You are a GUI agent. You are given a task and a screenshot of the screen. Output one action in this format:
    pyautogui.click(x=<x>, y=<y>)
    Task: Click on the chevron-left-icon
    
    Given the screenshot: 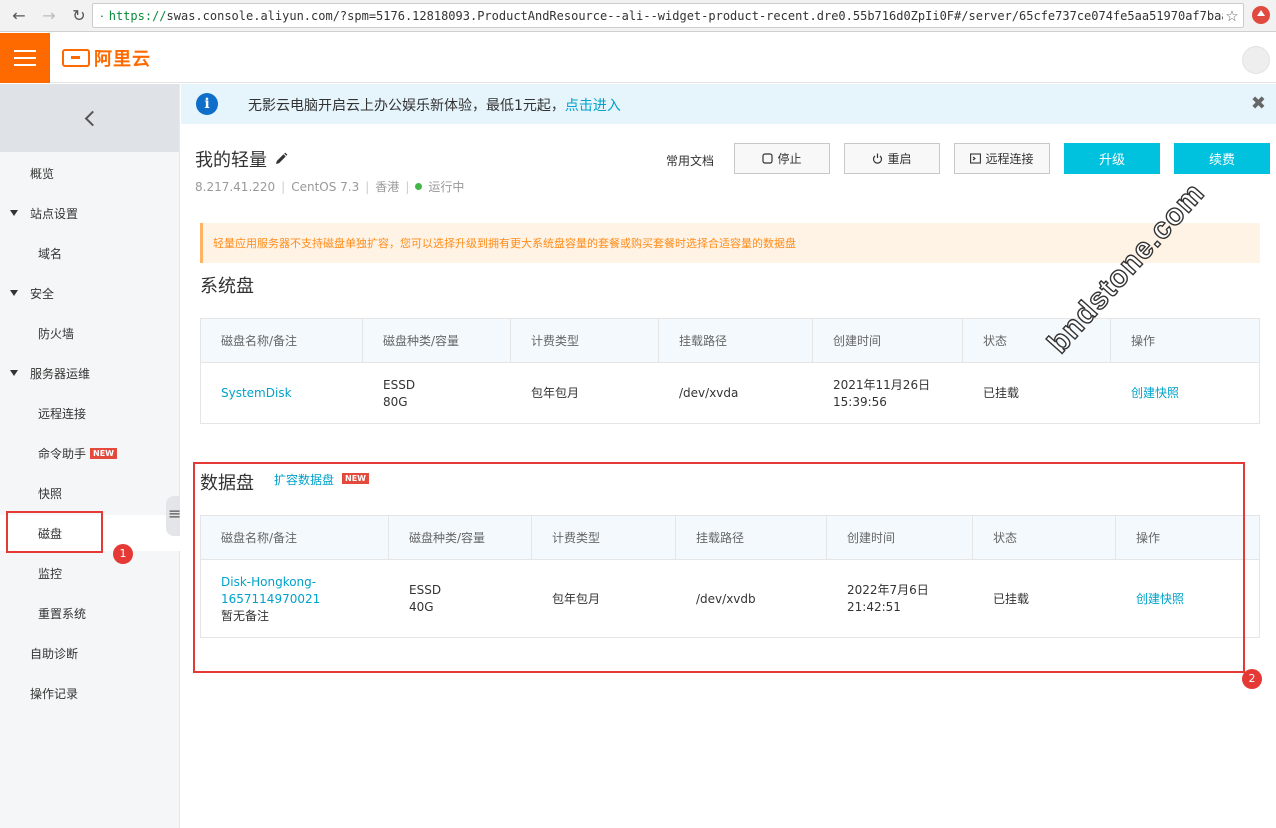 What is the action you would take?
    pyautogui.click(x=92, y=118)
    